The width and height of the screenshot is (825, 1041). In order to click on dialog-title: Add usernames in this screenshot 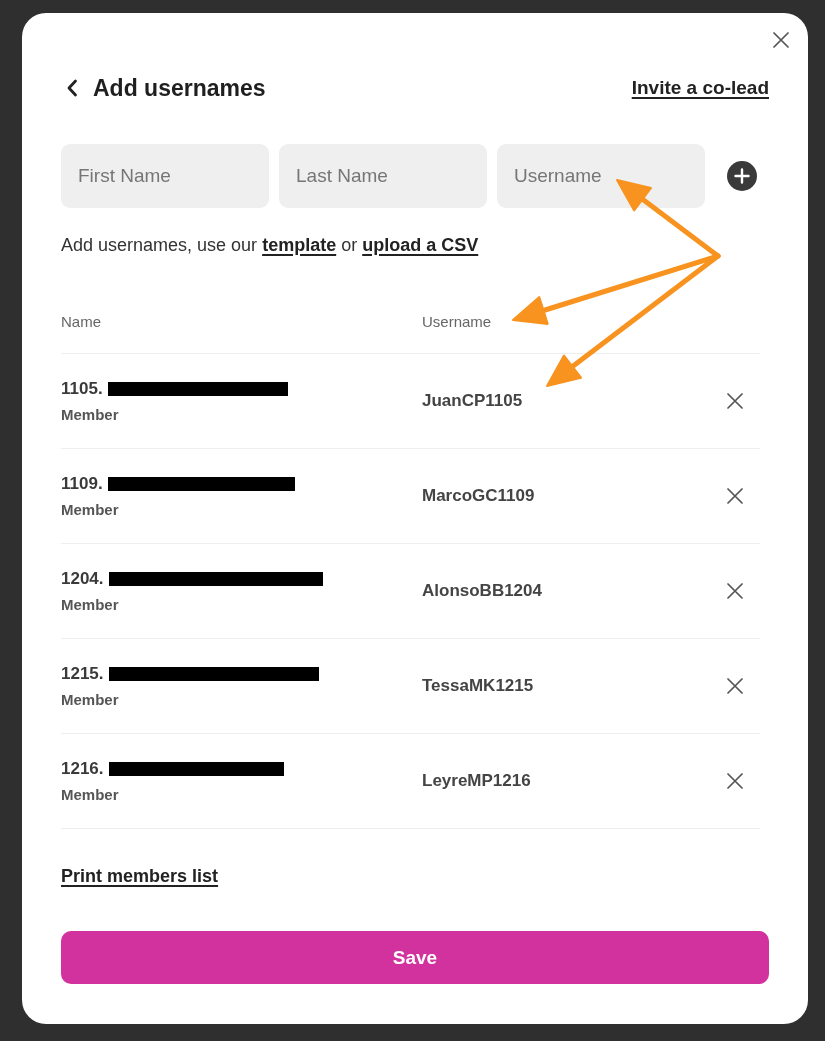, I will do `click(179, 88)`.